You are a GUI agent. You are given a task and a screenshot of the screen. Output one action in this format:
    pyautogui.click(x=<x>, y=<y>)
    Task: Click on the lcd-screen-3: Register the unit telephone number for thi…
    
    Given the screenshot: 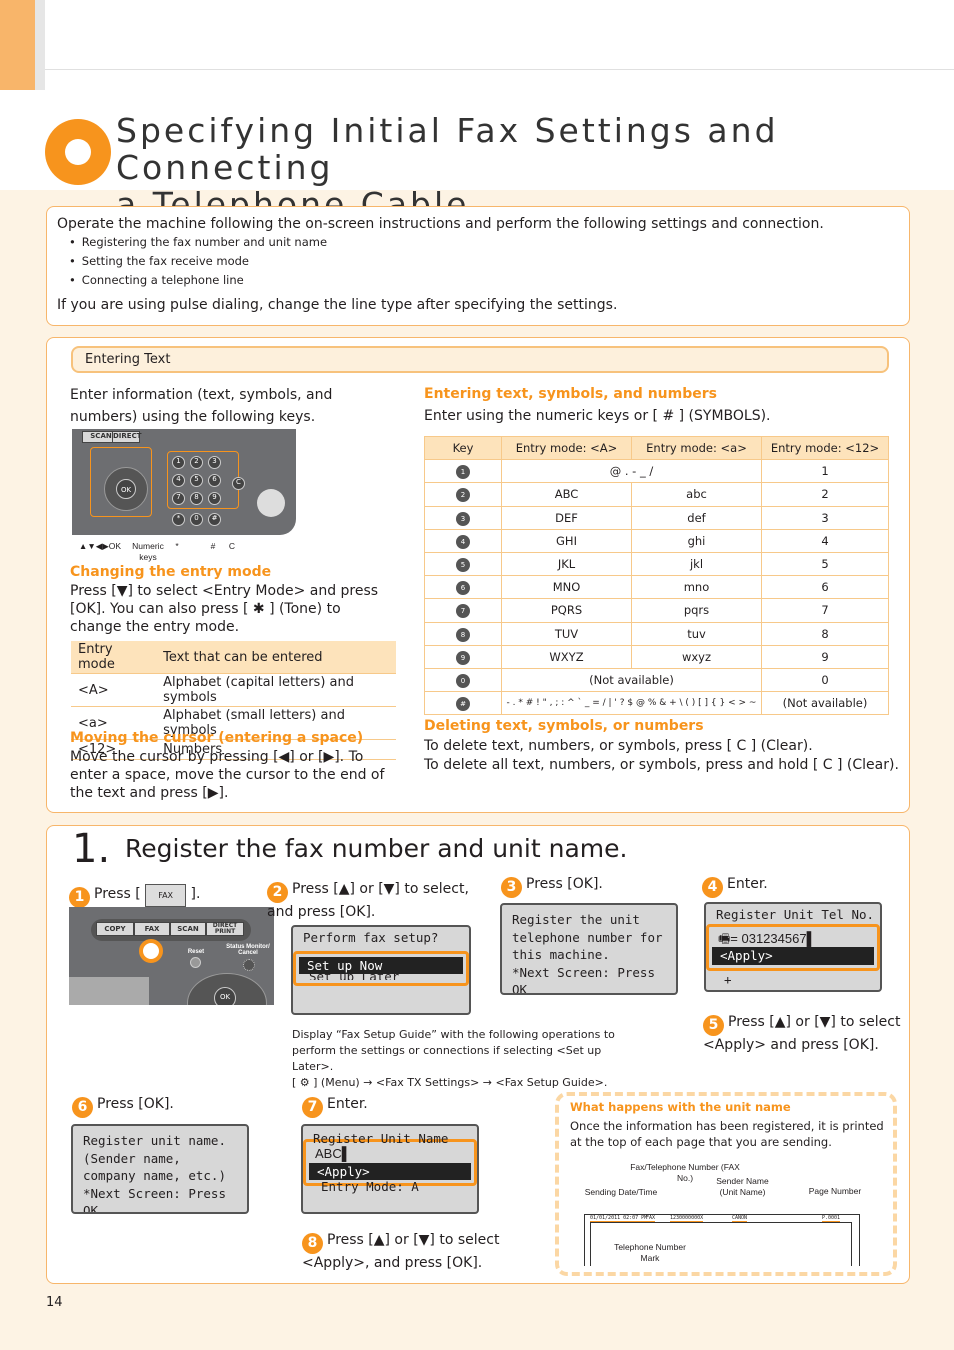 What is the action you would take?
    pyautogui.click(x=589, y=949)
    